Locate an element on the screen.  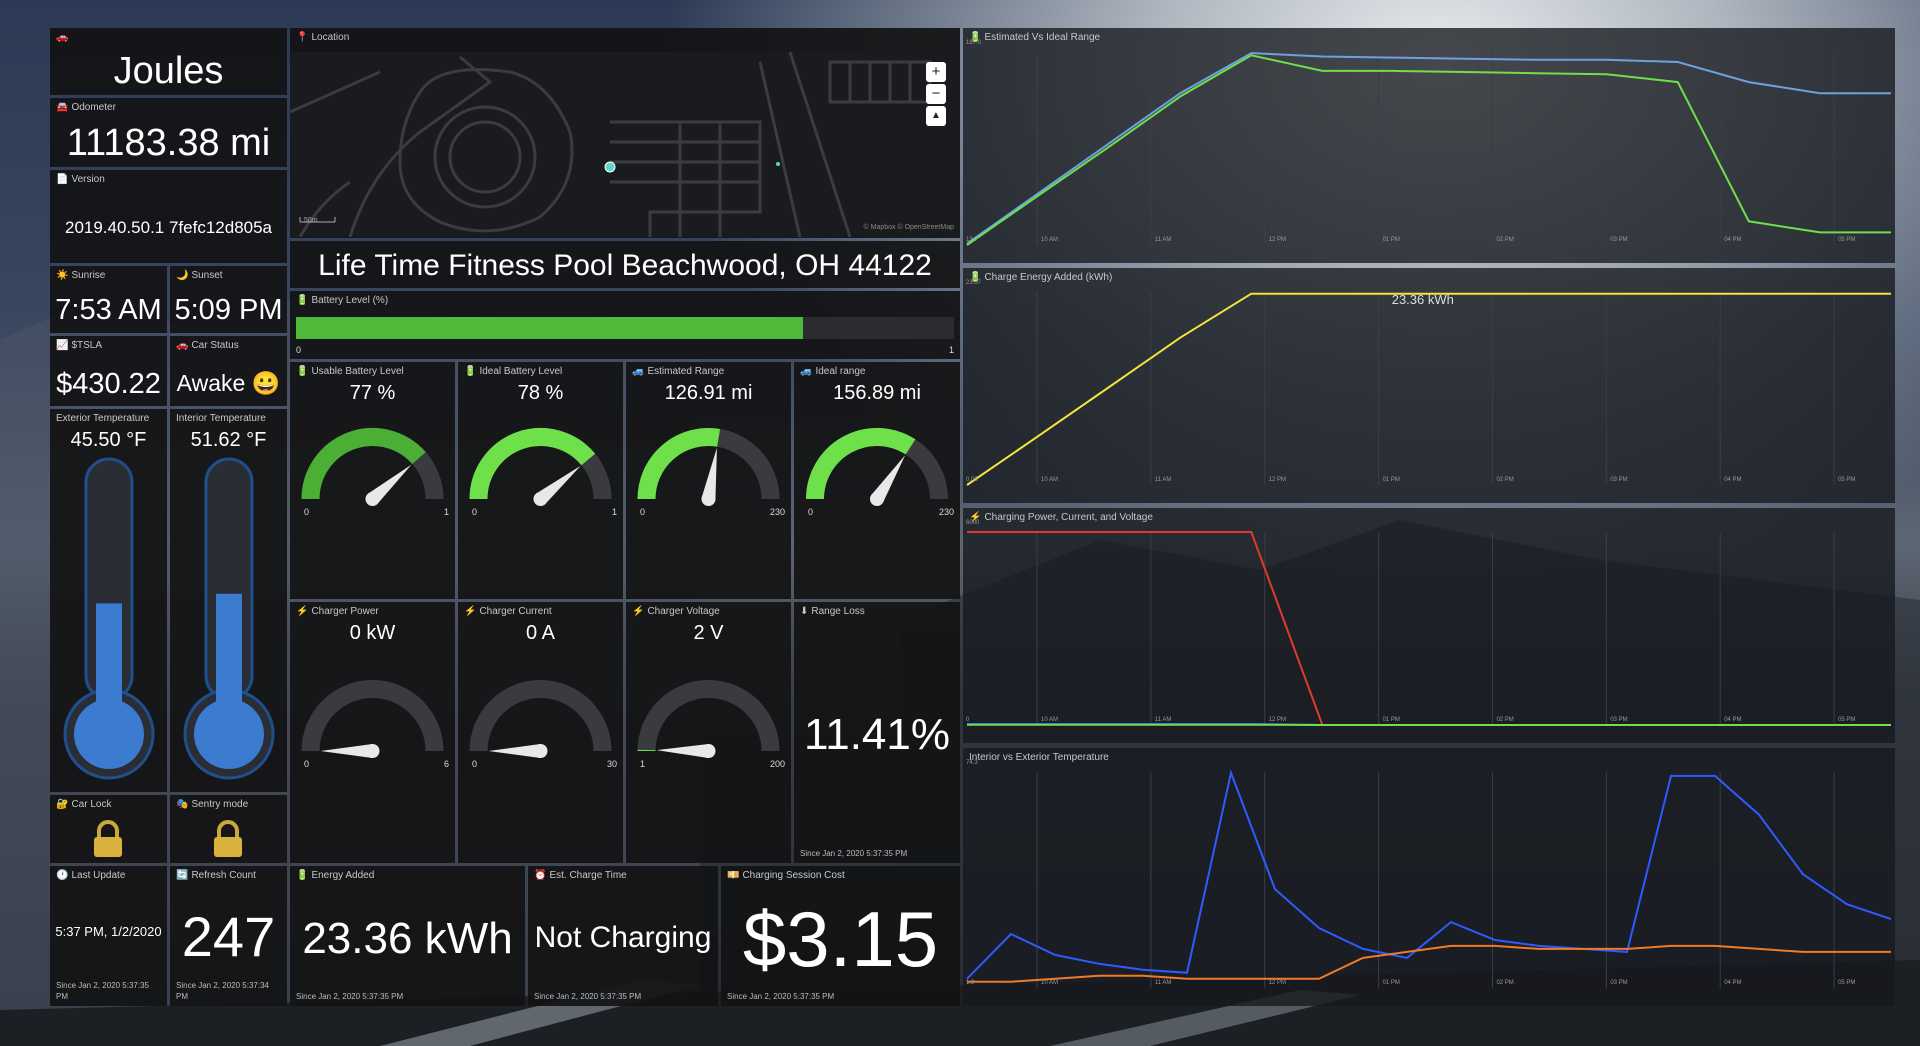
battery-level-track is located at coordinates (625, 328).